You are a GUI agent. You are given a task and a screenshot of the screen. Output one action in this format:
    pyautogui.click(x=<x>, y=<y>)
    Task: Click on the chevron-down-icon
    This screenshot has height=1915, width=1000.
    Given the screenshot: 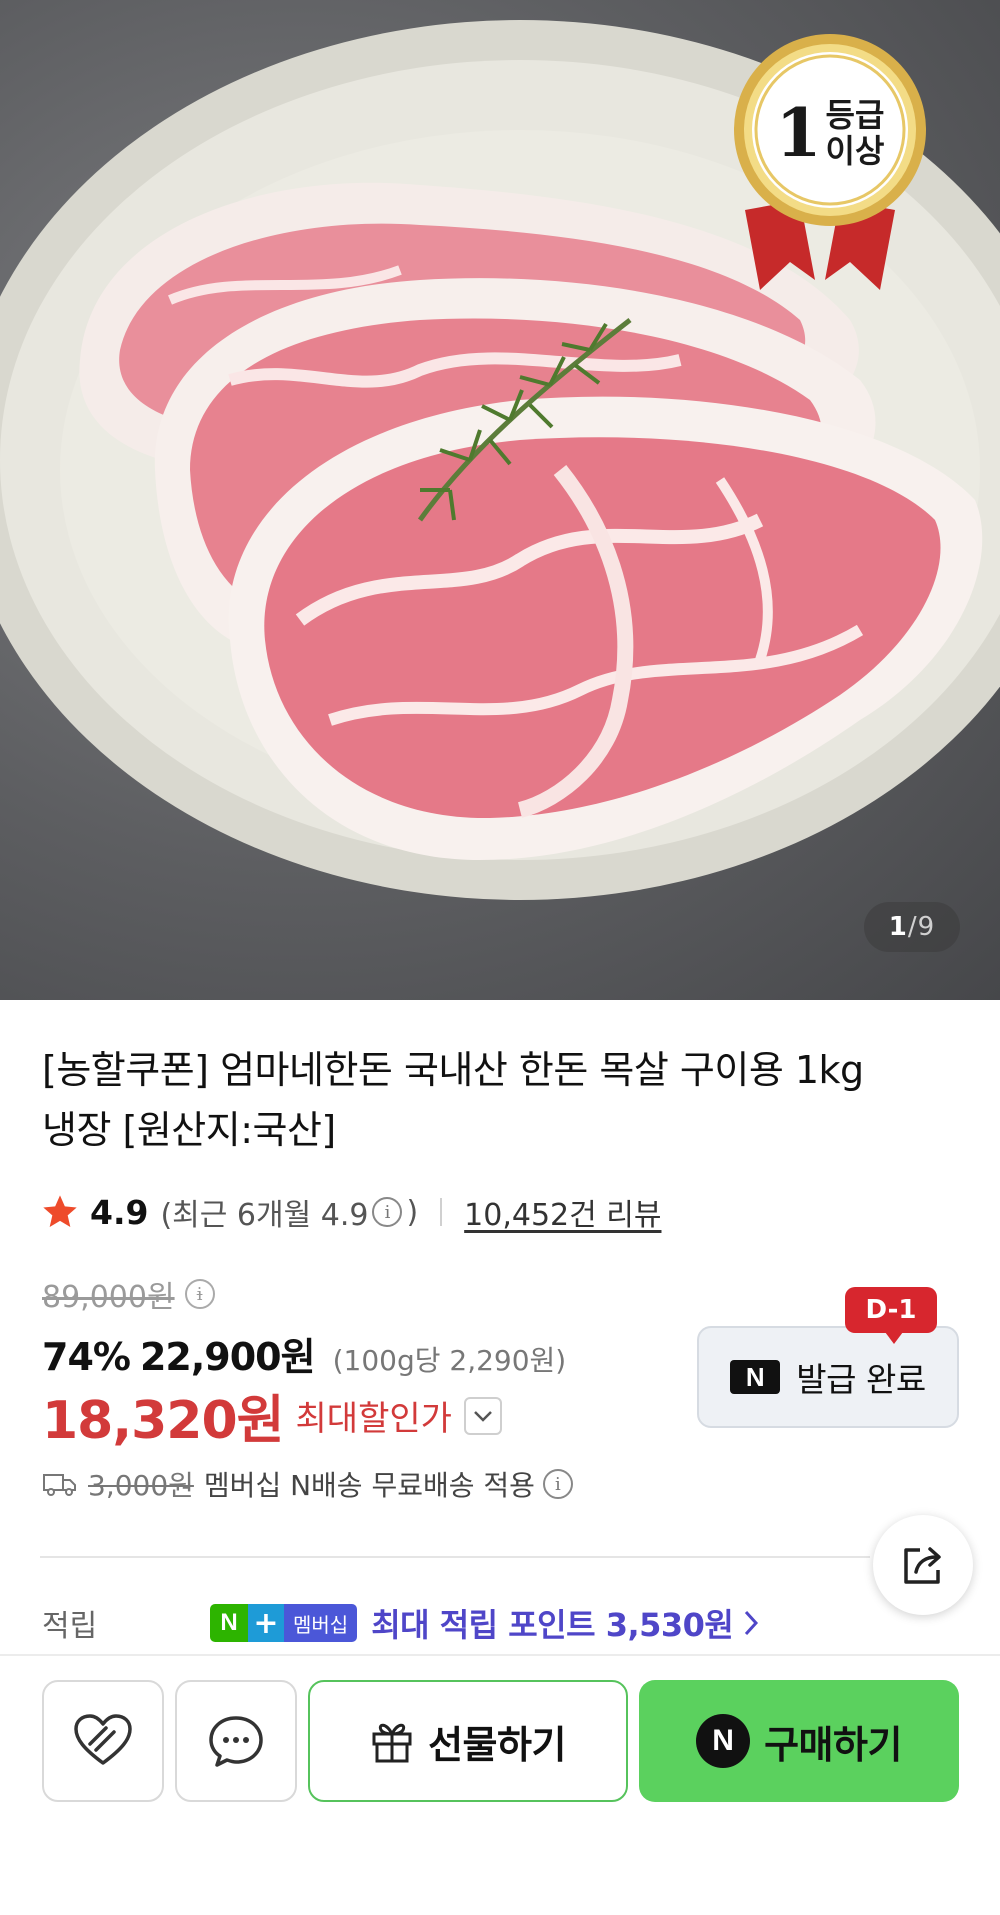 What is the action you would take?
    pyautogui.click(x=483, y=1416)
    